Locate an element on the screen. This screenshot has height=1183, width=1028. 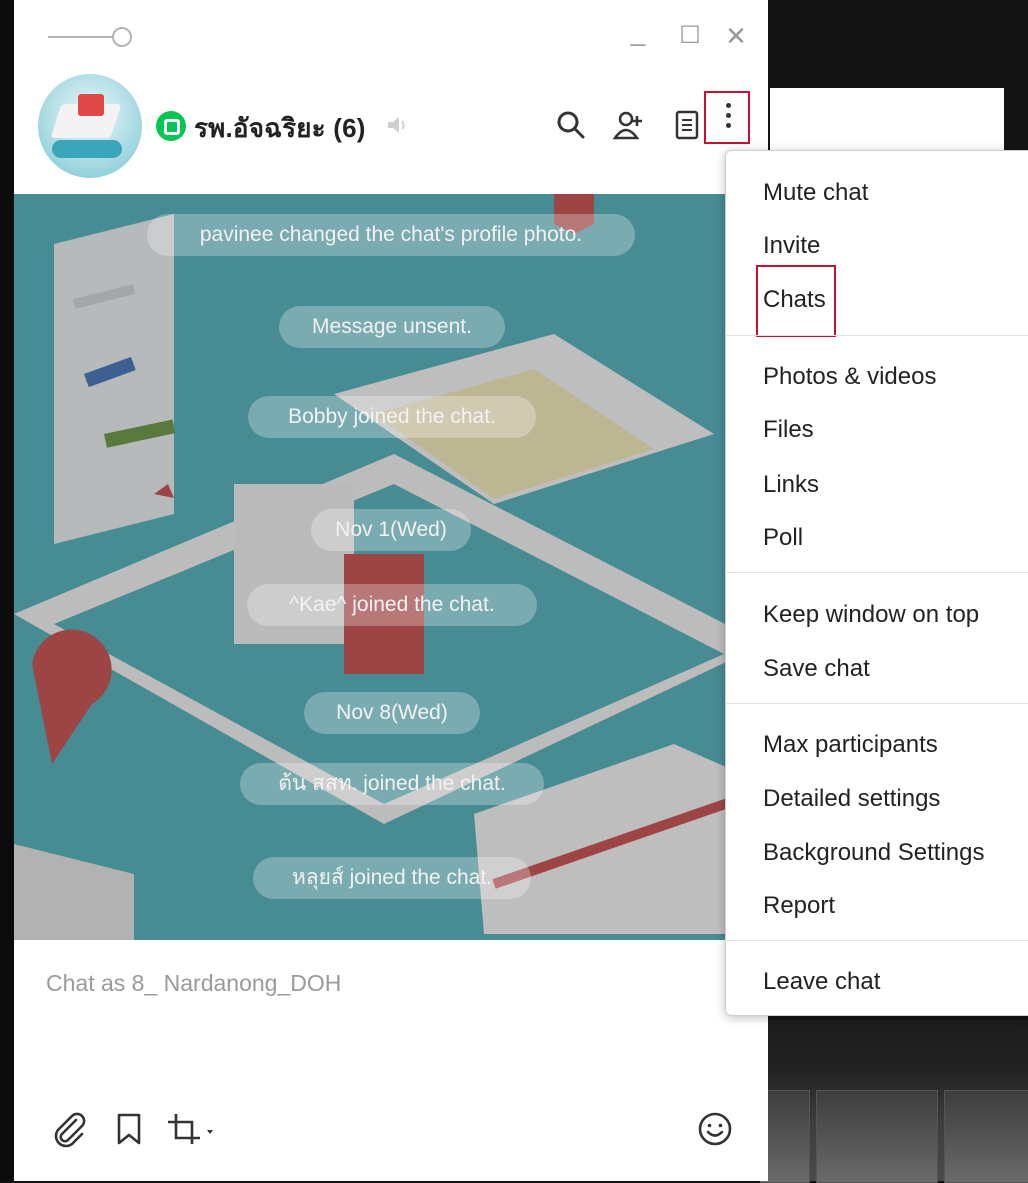
message-input: Chat as 8_ Nardanong_DOH is located at coordinates (193, 983).